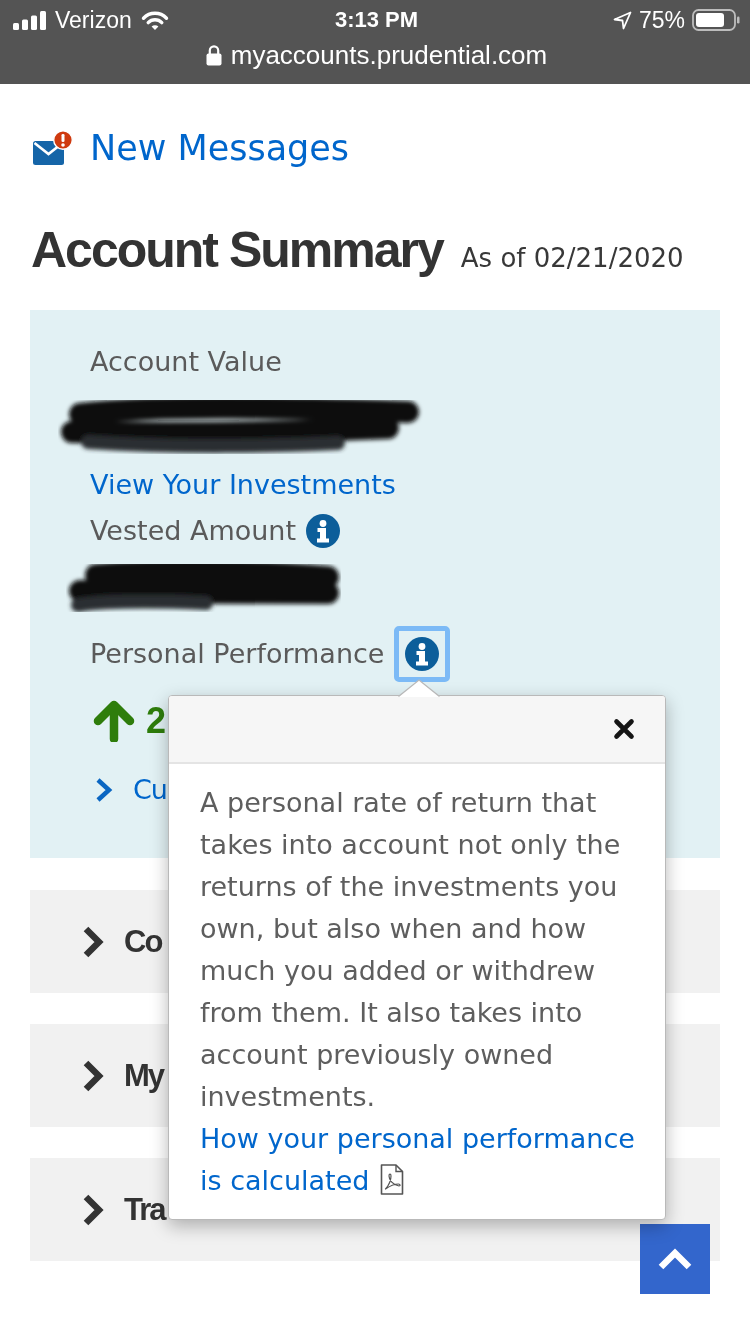  I want to click on field-label: Vested Amount, so click(193, 531).